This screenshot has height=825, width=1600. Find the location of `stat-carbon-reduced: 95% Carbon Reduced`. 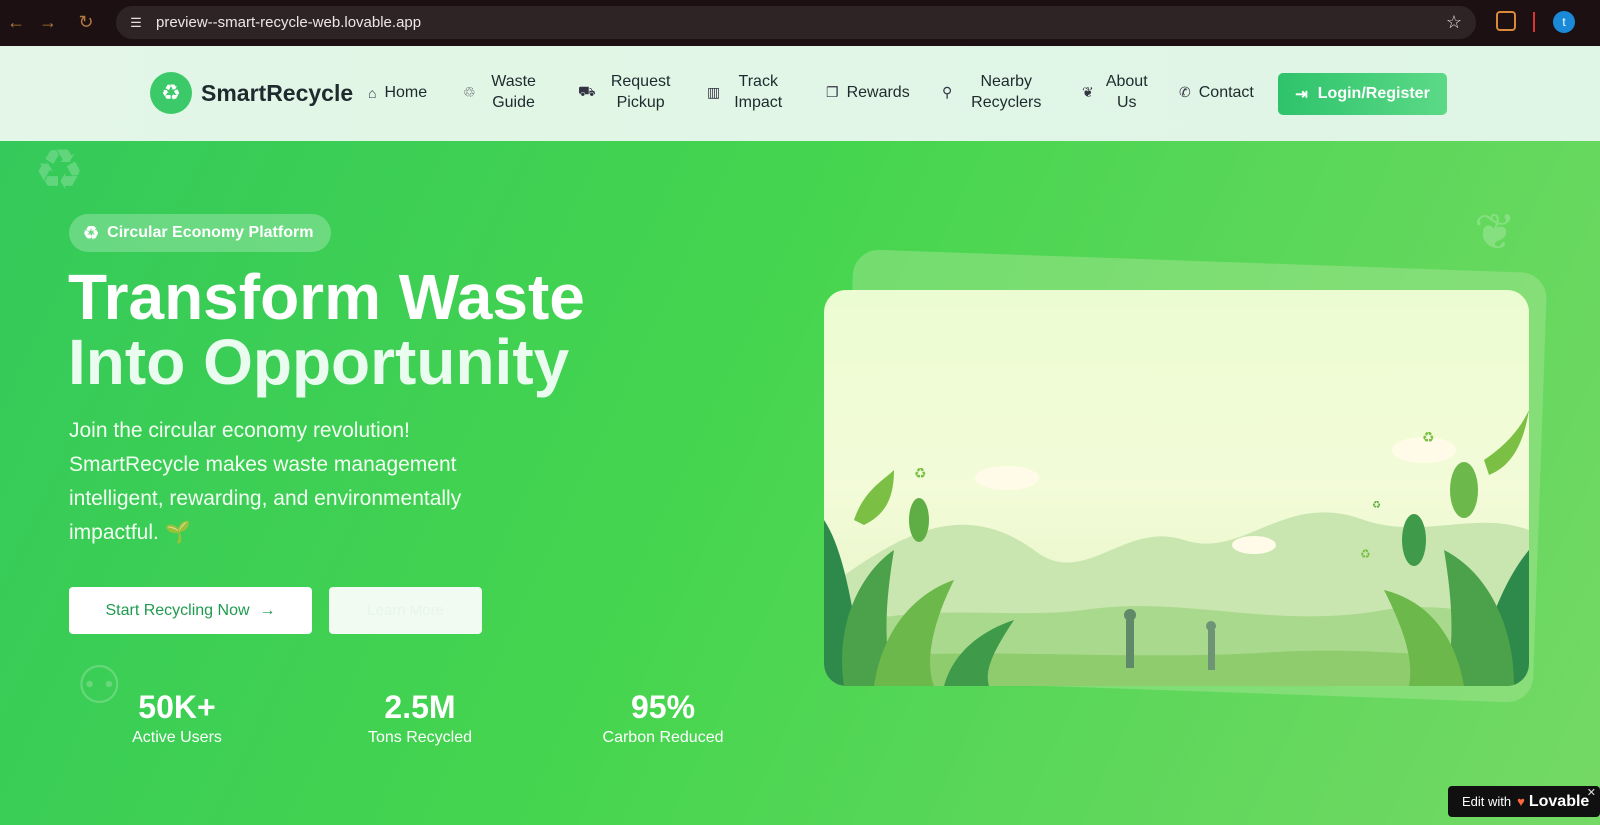

stat-carbon-reduced: 95% Carbon Reduced is located at coordinates (663, 718).